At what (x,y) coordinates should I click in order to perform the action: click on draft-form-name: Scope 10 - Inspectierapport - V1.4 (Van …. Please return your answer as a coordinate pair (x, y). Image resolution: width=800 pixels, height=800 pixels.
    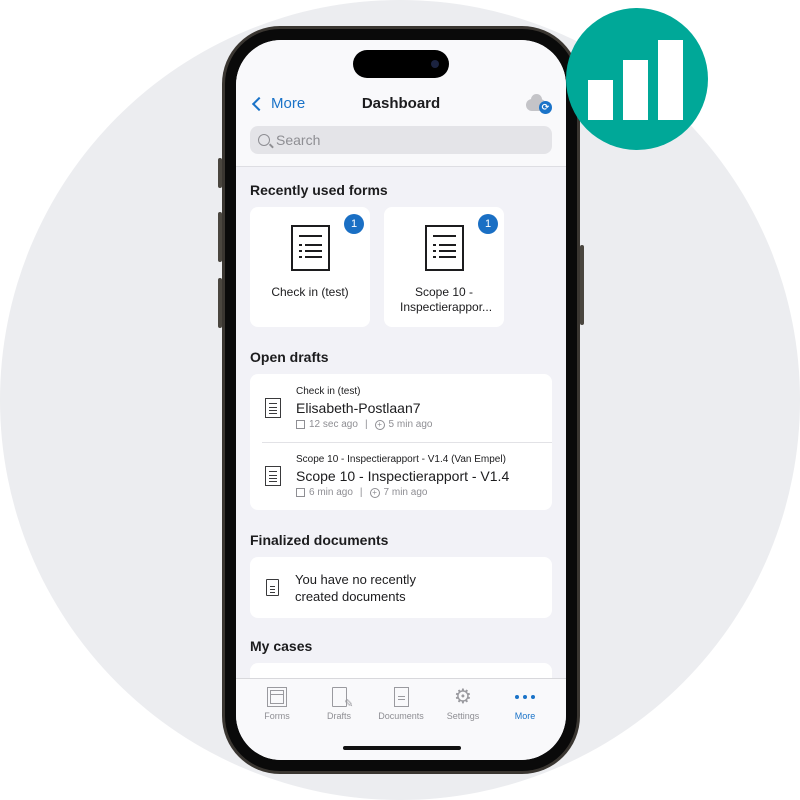
    Looking at the image, I should click on (401, 459).